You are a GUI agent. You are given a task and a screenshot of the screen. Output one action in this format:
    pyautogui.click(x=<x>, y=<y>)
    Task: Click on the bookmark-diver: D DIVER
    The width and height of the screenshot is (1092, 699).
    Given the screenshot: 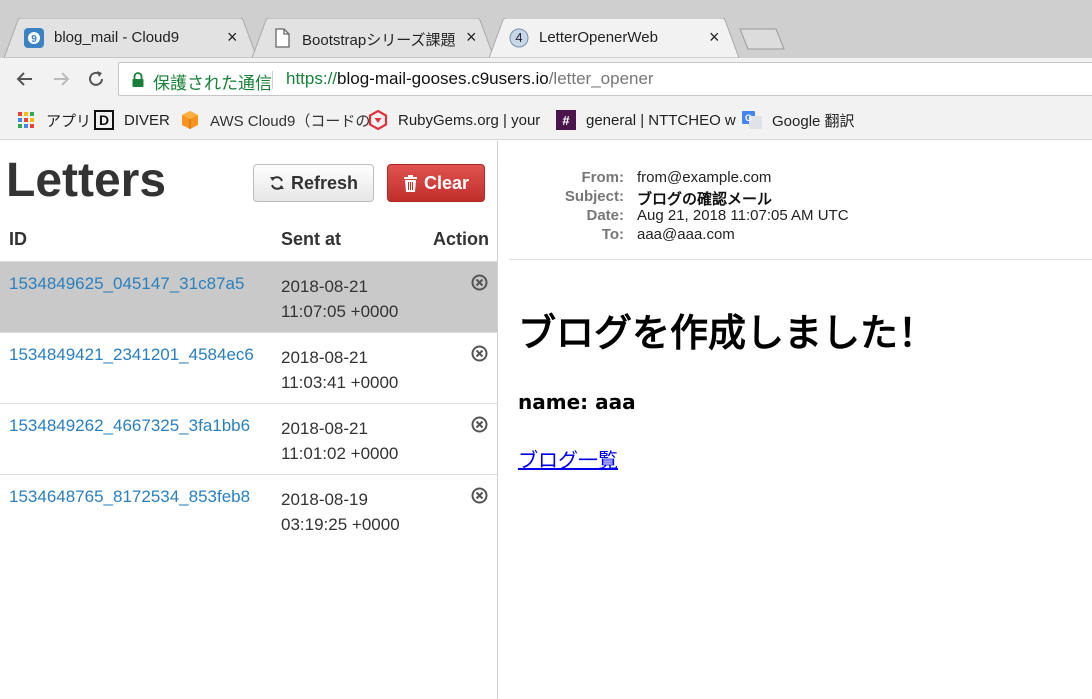 What is the action you would take?
    pyautogui.click(x=132, y=120)
    